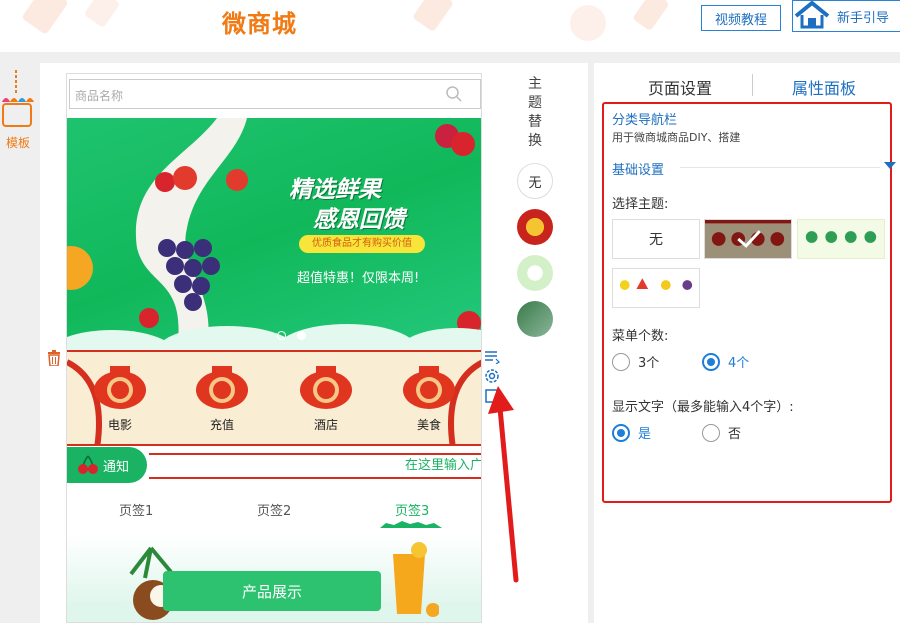 Image resolution: width=900 pixels, height=623 pixels. What do you see at coordinates (272, 591) in the screenshot?
I see `product-showcase-label: 产品展示` at bounding box center [272, 591].